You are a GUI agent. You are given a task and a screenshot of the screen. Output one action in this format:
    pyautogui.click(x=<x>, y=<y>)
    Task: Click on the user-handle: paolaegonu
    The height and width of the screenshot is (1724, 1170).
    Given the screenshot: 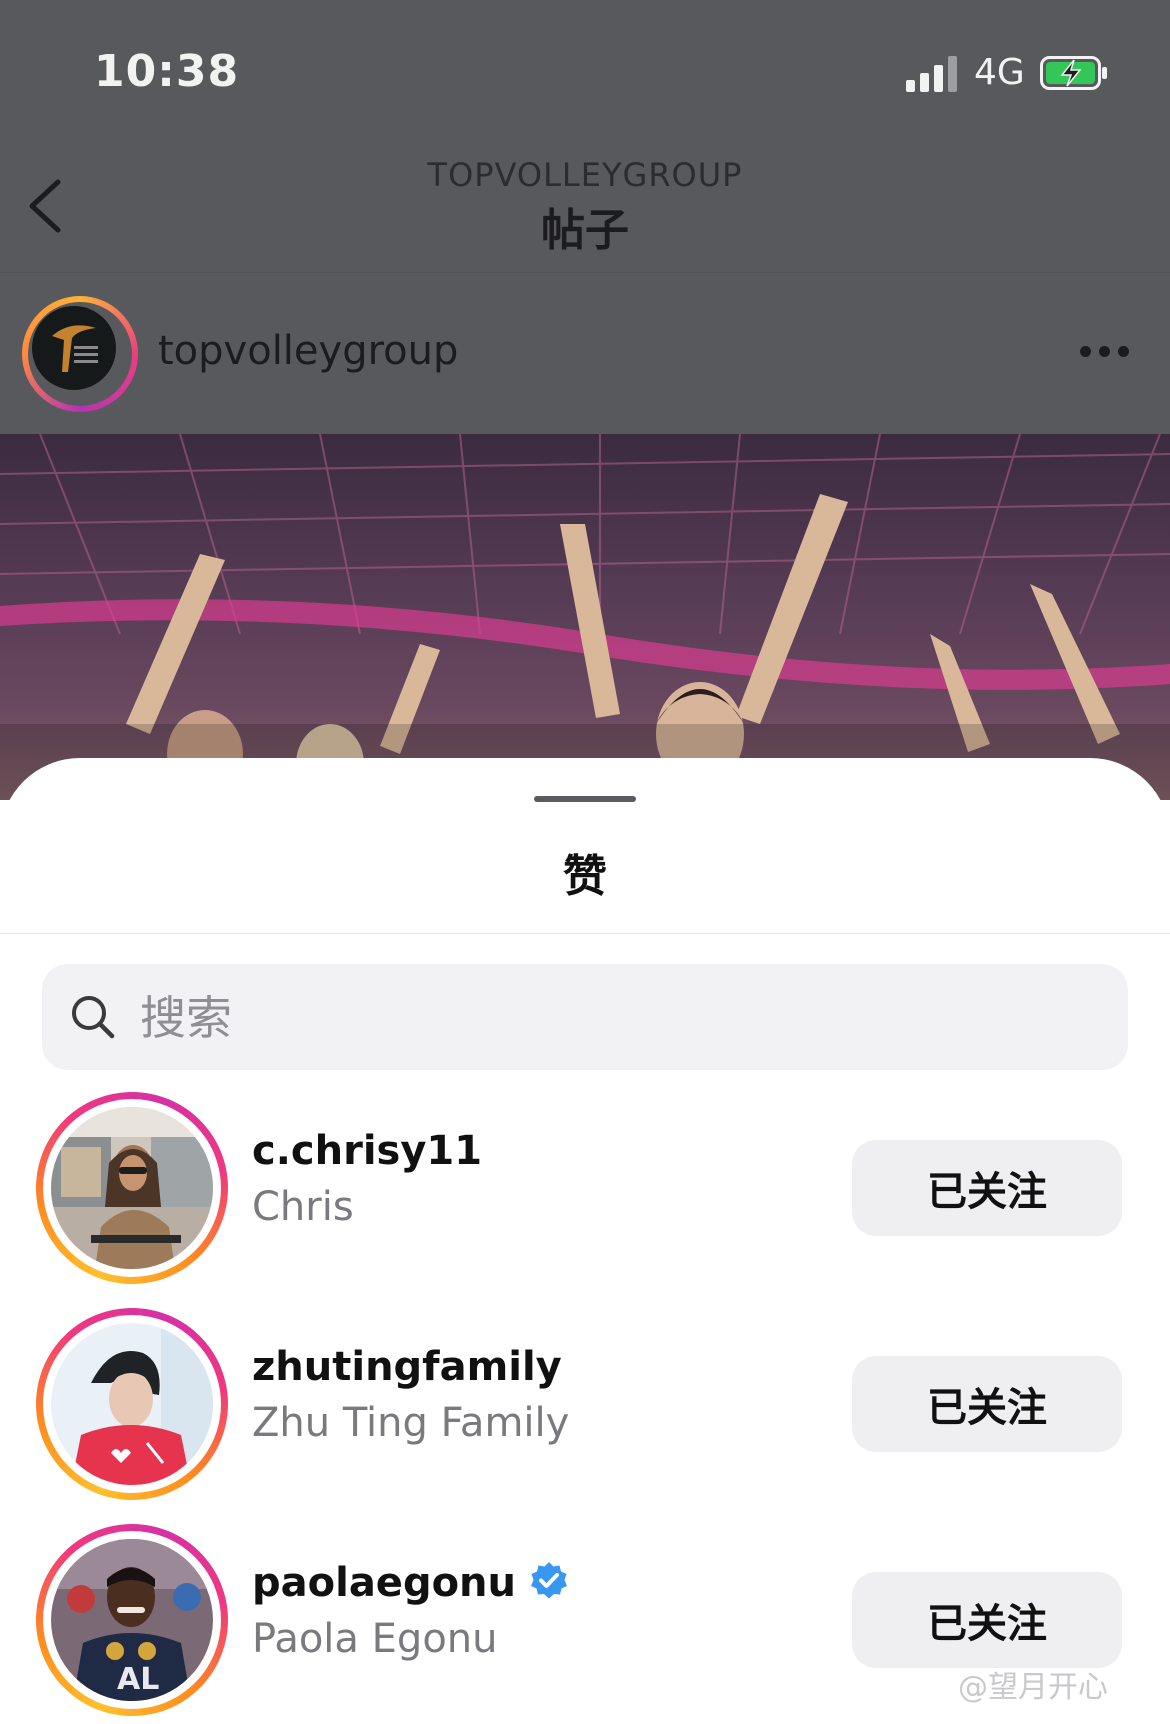 What is the action you would take?
    pyautogui.click(x=411, y=1583)
    